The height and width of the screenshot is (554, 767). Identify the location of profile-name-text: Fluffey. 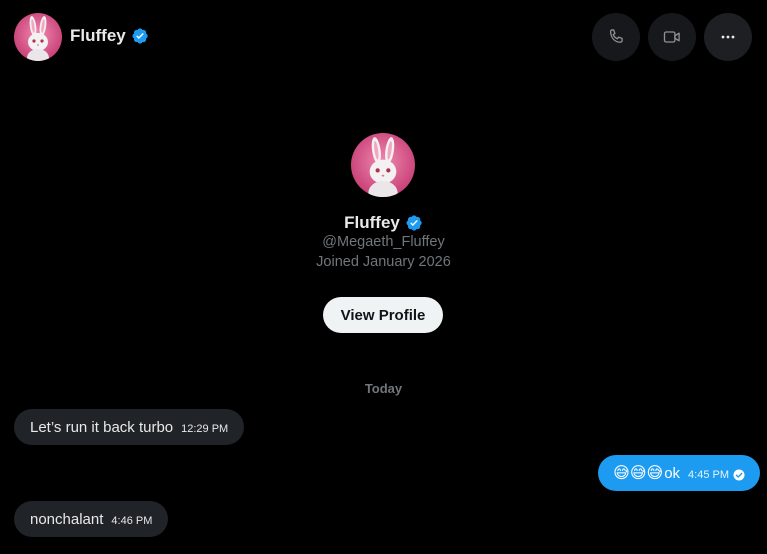
(372, 222).